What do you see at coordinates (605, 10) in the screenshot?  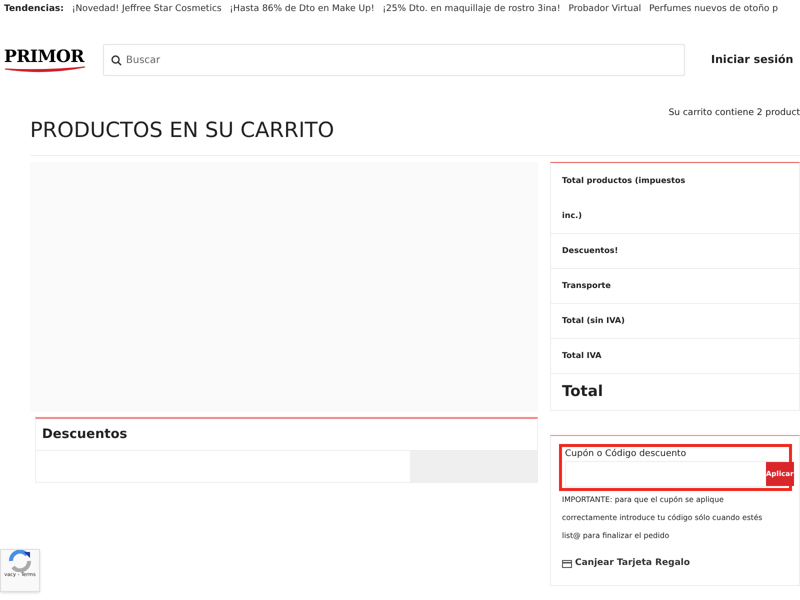 I see `trend-link: Probador Virtual` at bounding box center [605, 10].